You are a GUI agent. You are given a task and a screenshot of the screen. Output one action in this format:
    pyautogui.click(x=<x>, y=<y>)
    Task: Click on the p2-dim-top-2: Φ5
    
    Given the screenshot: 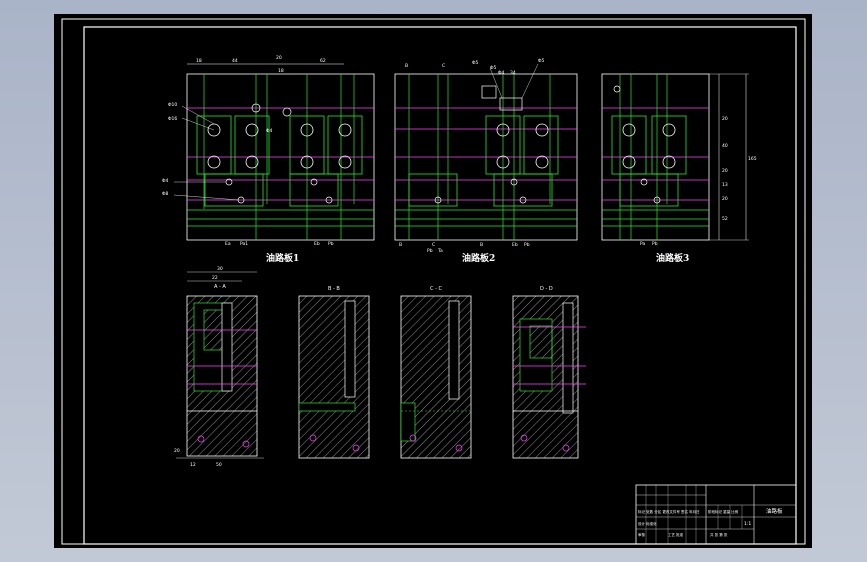 What is the action you would take?
    pyautogui.click(x=475, y=63)
    